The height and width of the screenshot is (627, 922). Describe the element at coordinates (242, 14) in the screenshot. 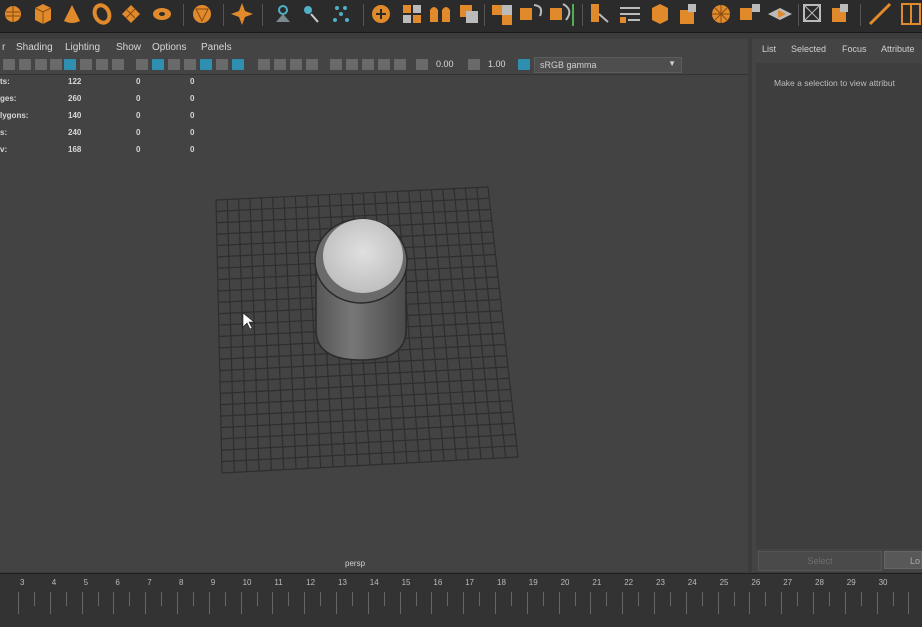

I see `sparkle-icon` at that location.